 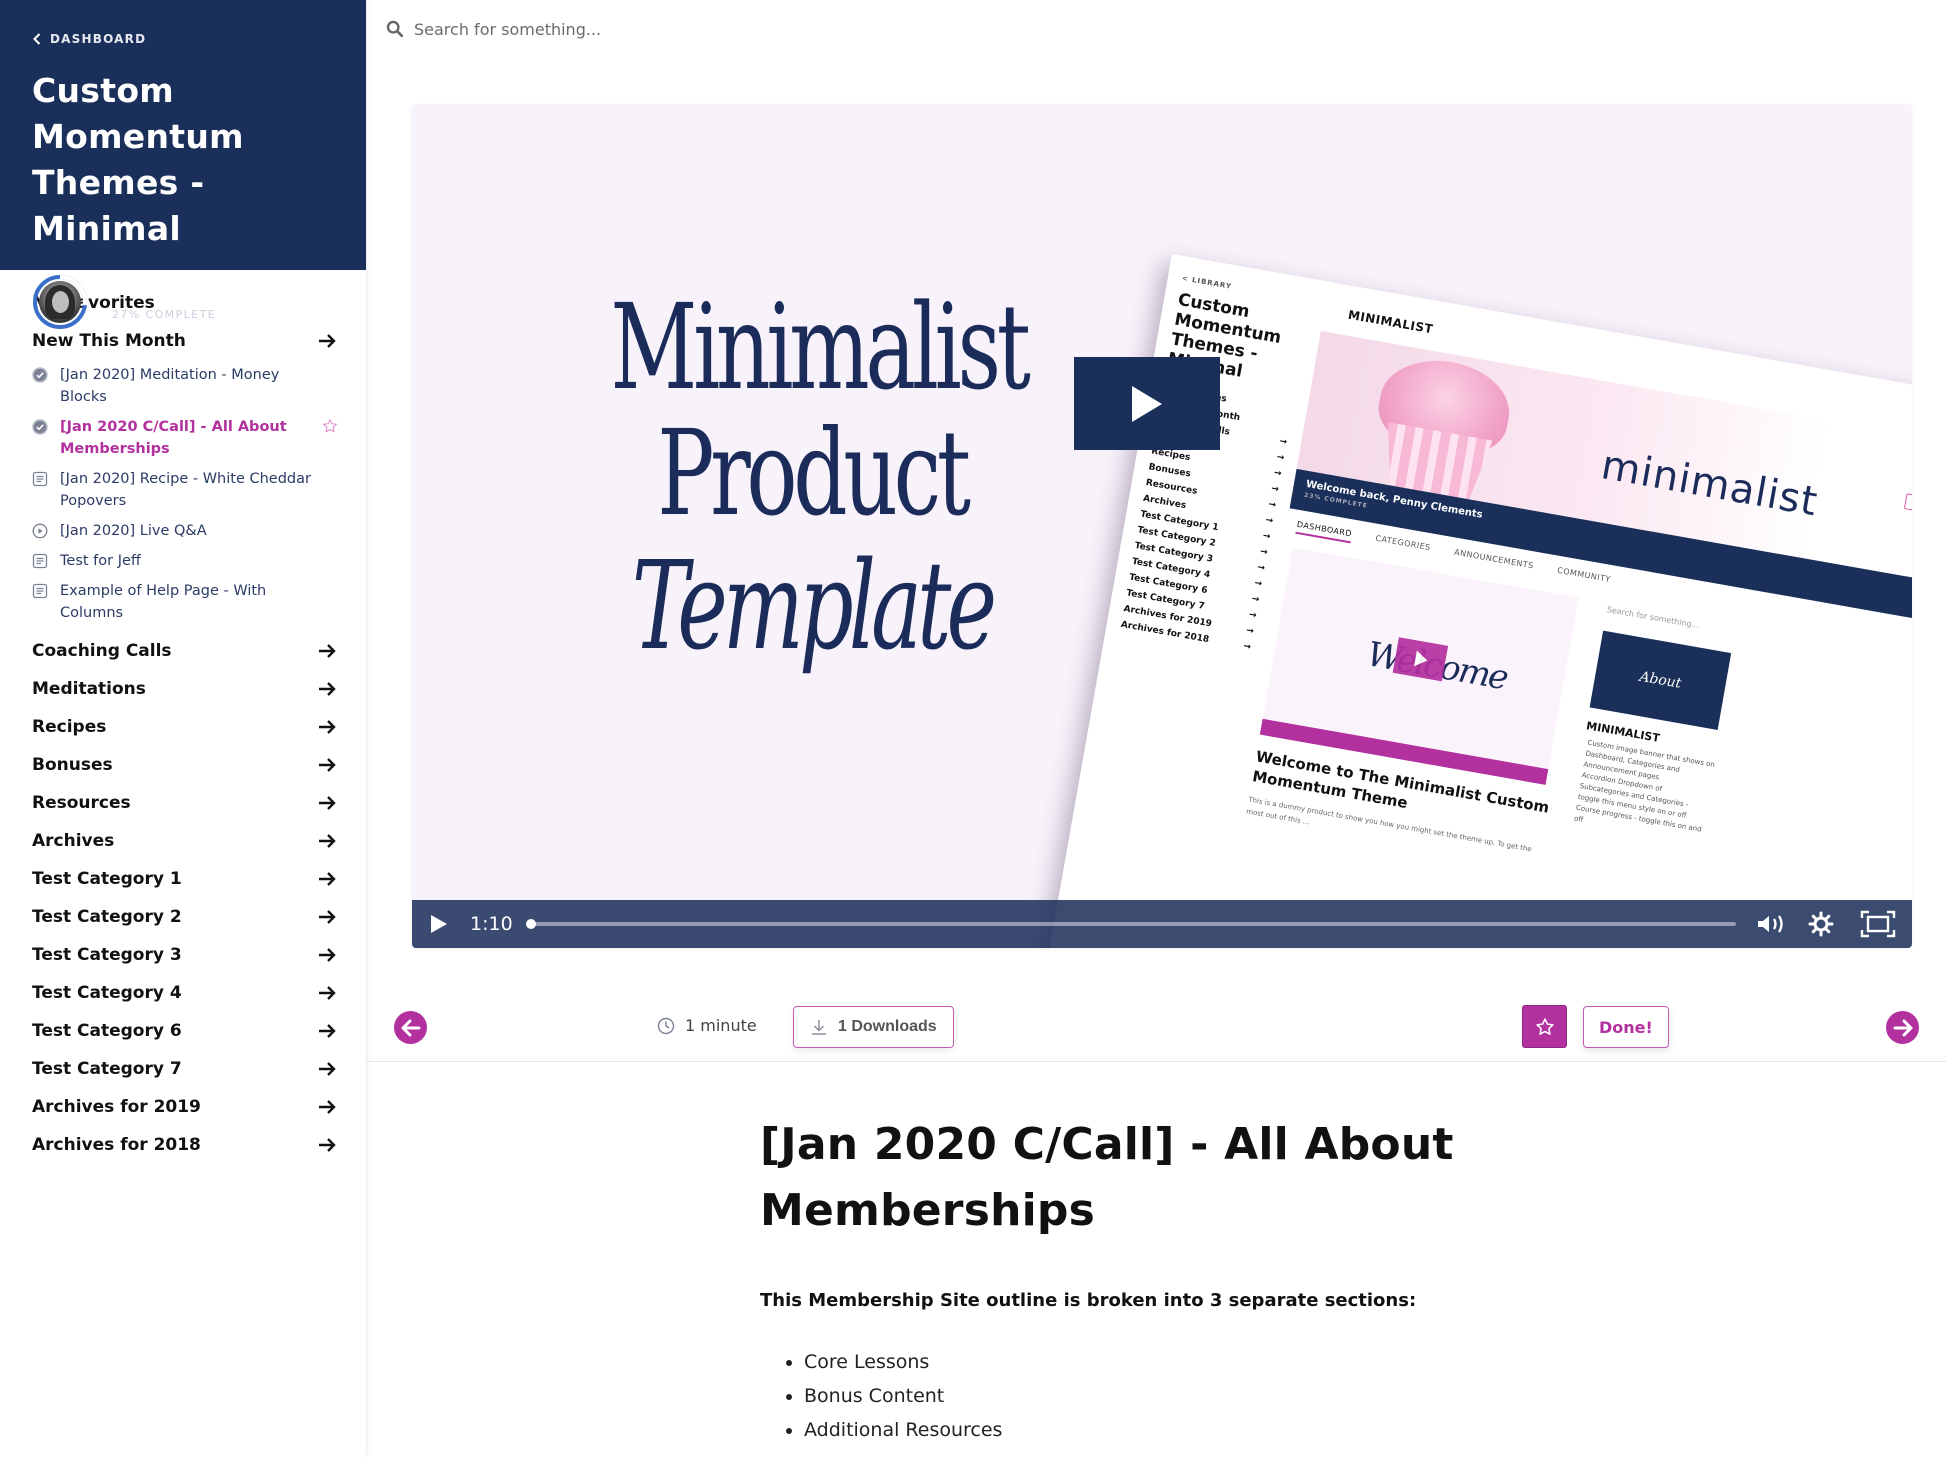 I want to click on big-play-button, so click(x=1147, y=403).